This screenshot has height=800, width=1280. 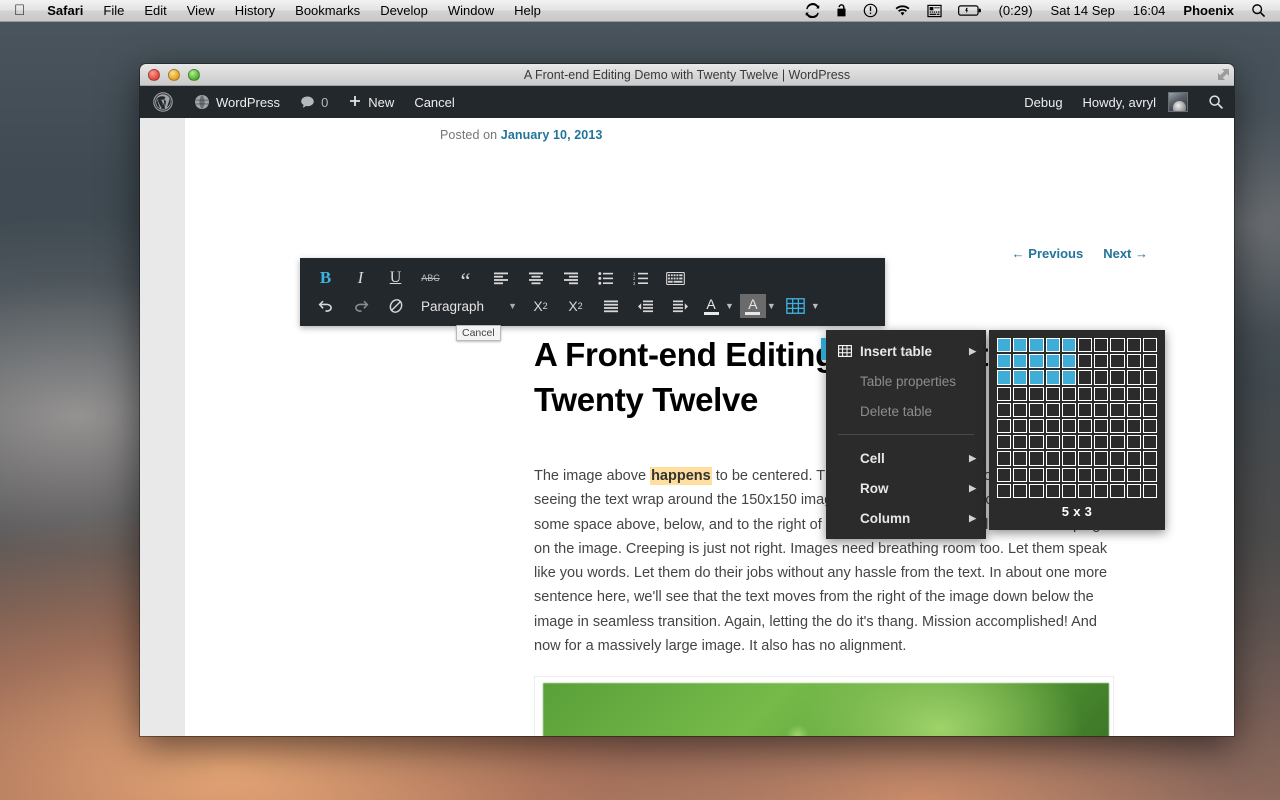 I want to click on menu-edit: Edit, so click(x=155, y=11).